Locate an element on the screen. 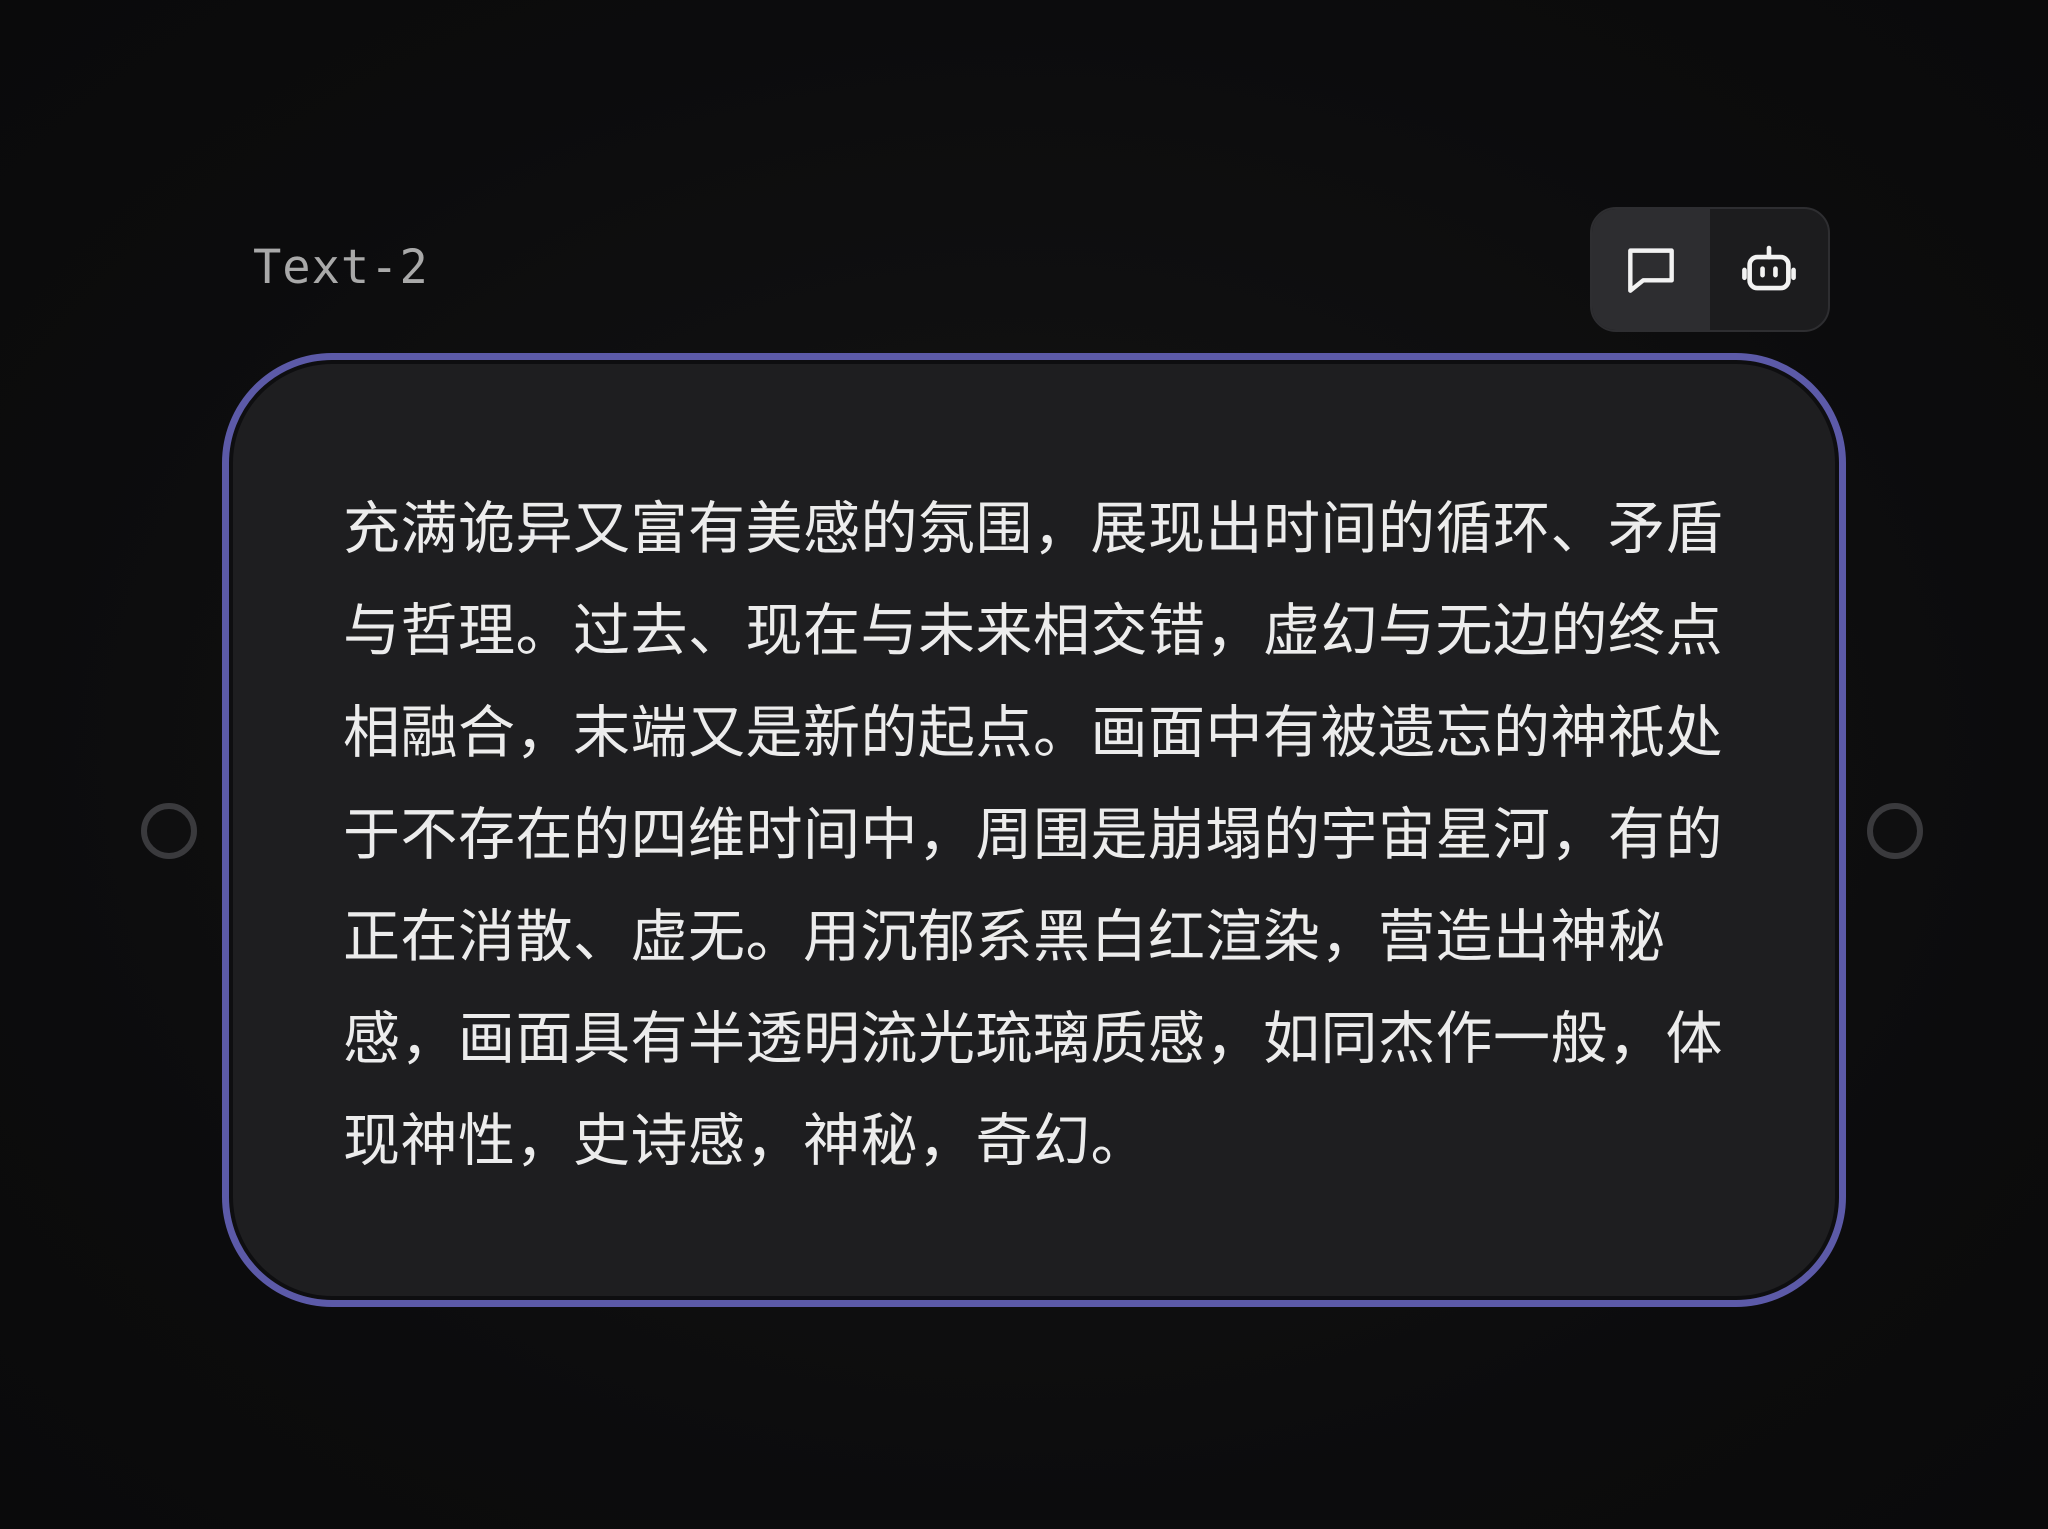  node-title: Text-2 is located at coordinates (341, 267).